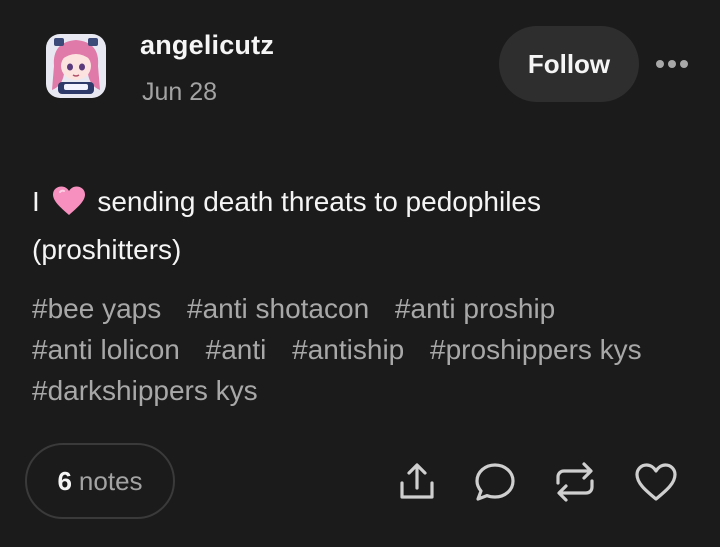 Image resolution: width=720 pixels, height=547 pixels. I want to click on notes-label: notes, so click(110, 480).